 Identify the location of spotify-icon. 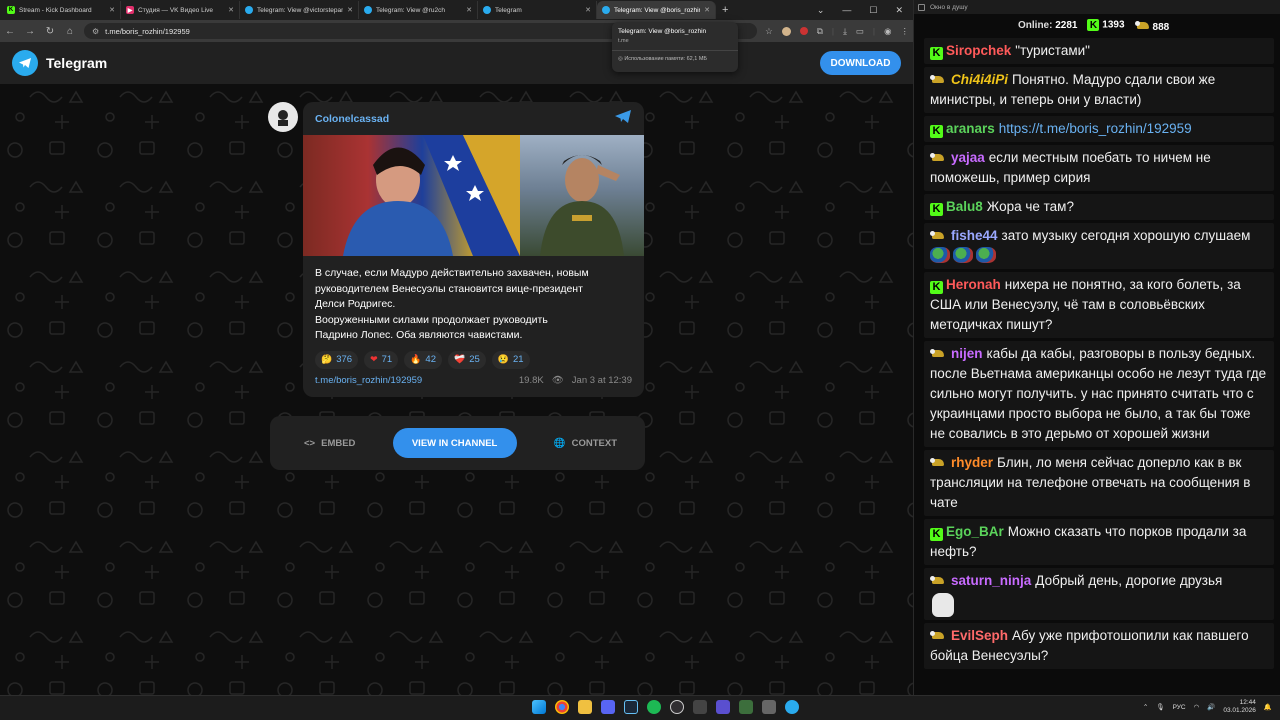
(654, 707).